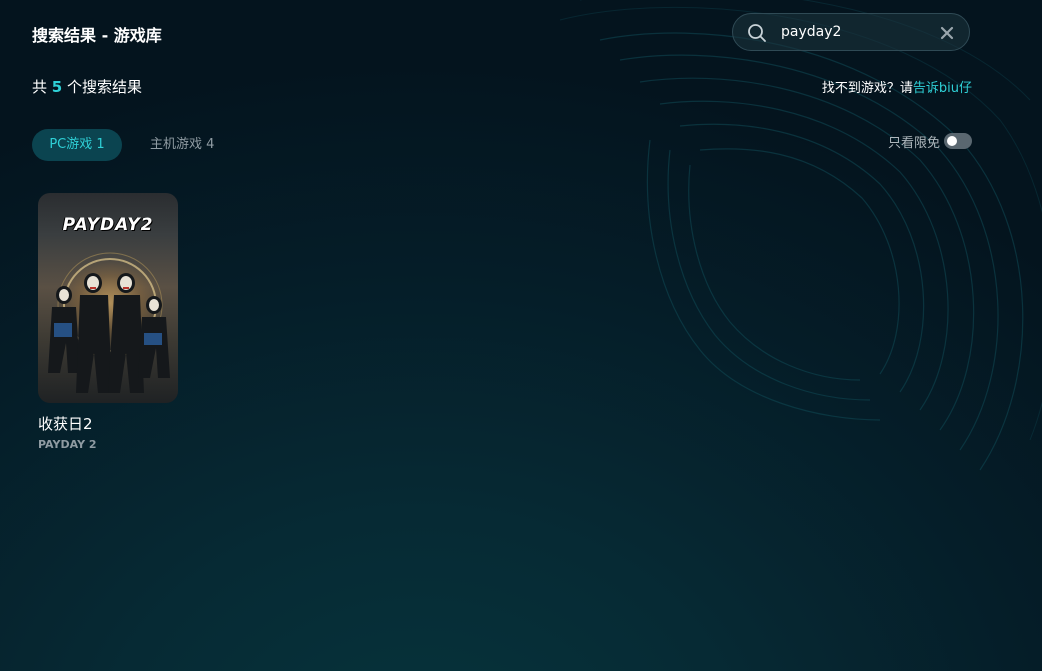  What do you see at coordinates (67, 444) in the screenshot?
I see `game-subtitle: PAYDAY 2` at bounding box center [67, 444].